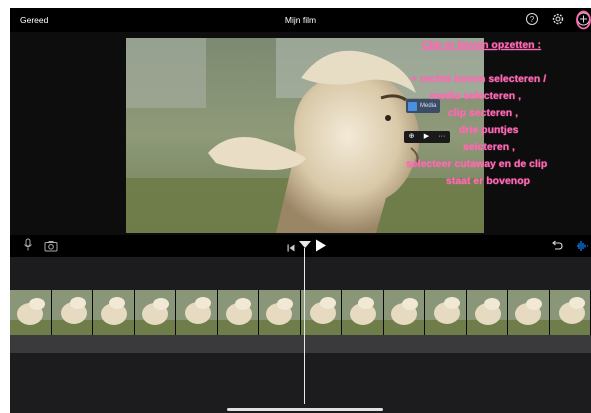  I want to click on audio-waveform-icon, so click(582, 248).